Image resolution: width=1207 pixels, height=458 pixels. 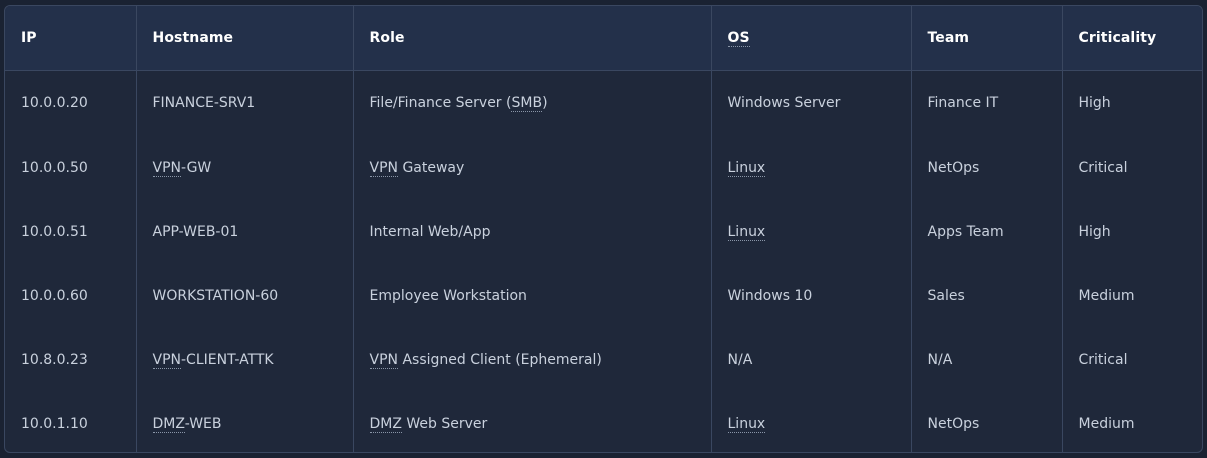 What do you see at coordinates (811, 360) in the screenshot?
I see `cell-os: N/A` at bounding box center [811, 360].